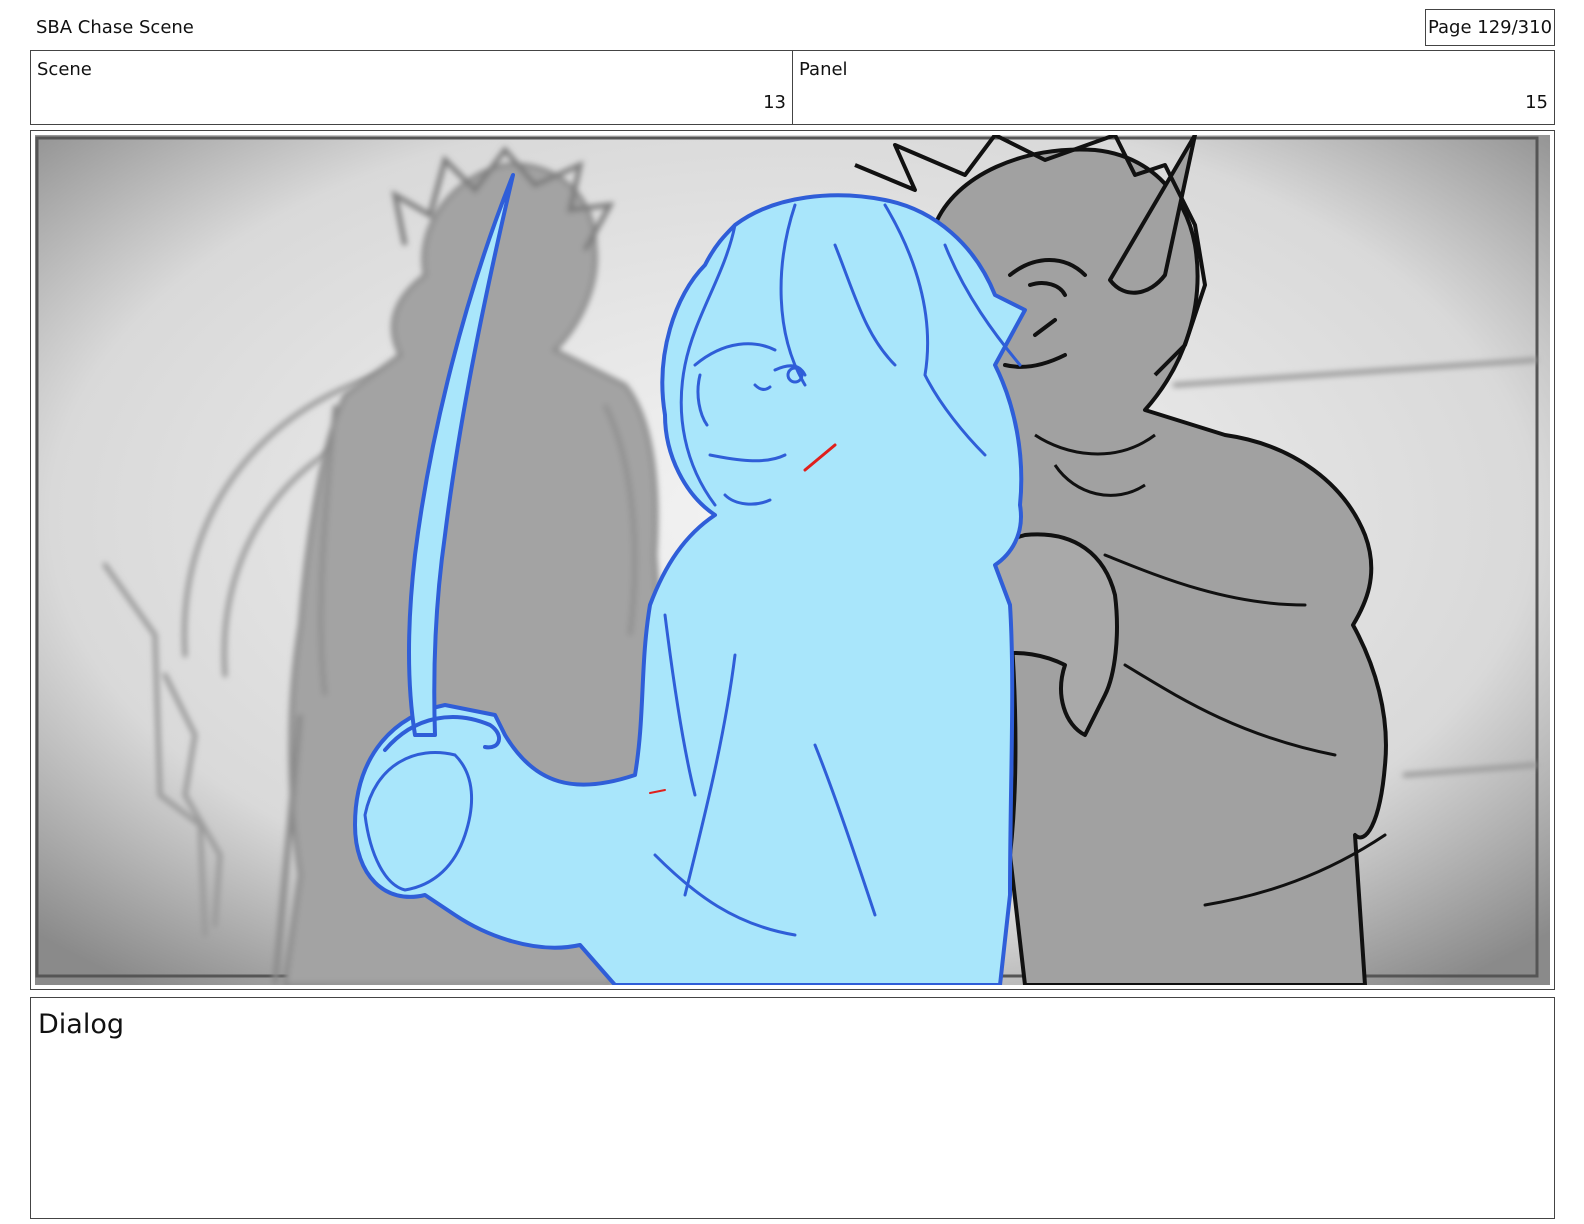  Describe the element at coordinates (64, 69) in the screenshot. I see `scene-label: Scene` at that location.